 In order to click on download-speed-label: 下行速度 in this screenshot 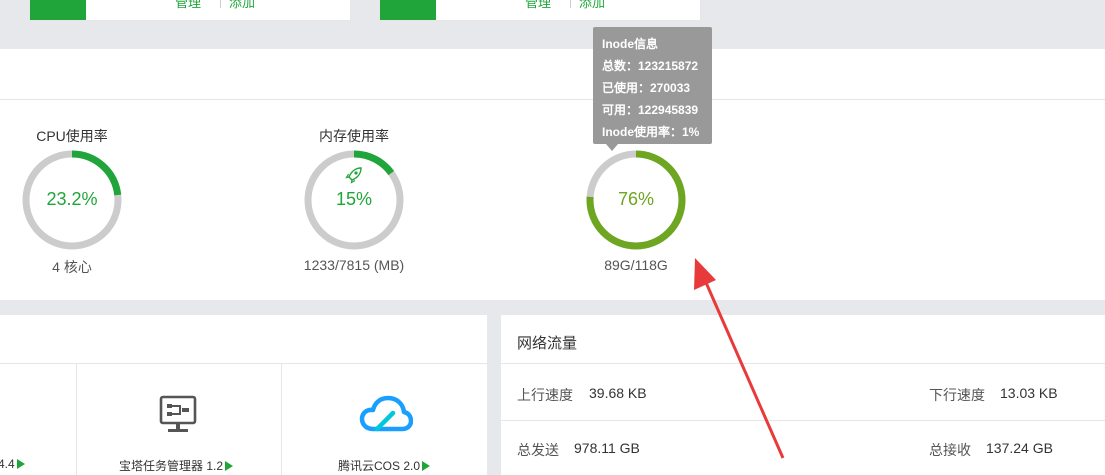, I will do `click(957, 395)`.